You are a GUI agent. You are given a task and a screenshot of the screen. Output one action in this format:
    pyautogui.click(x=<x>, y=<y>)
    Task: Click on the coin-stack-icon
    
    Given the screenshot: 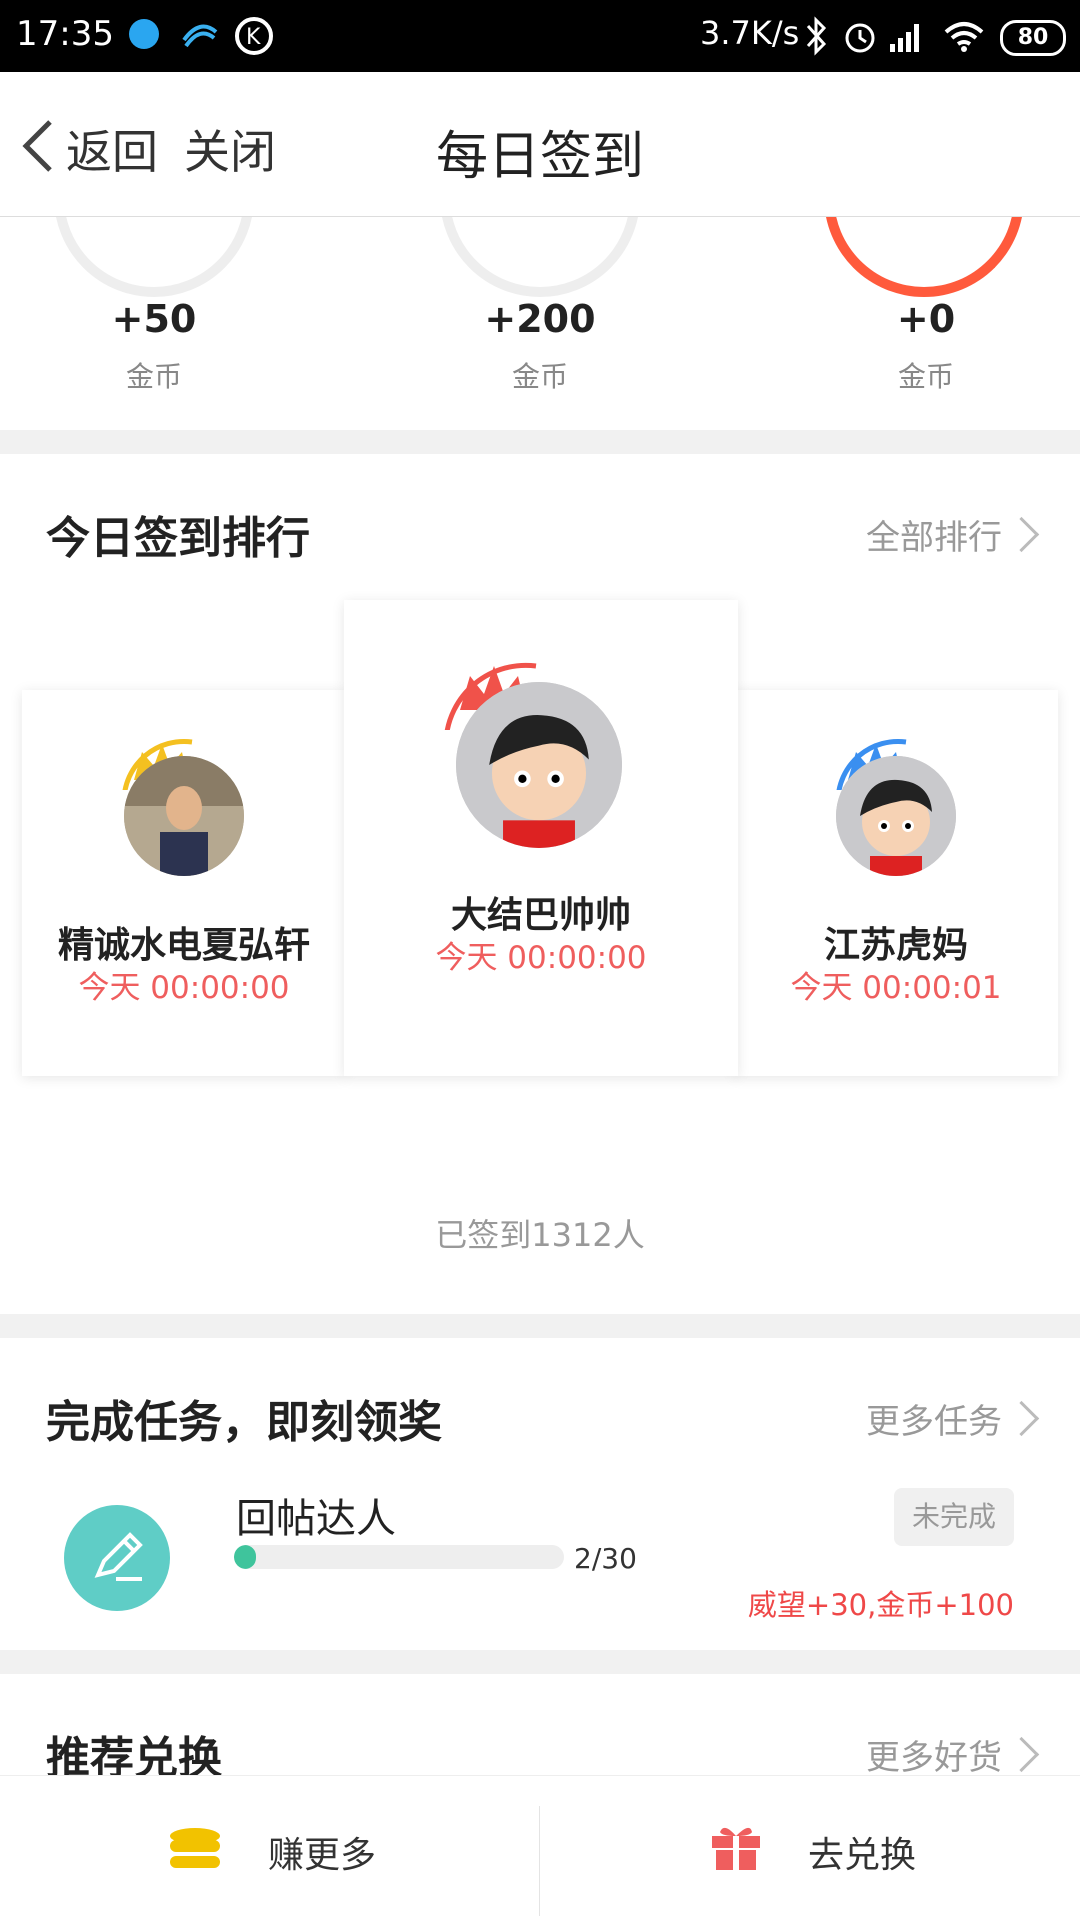 What is the action you would take?
    pyautogui.click(x=195, y=1848)
    